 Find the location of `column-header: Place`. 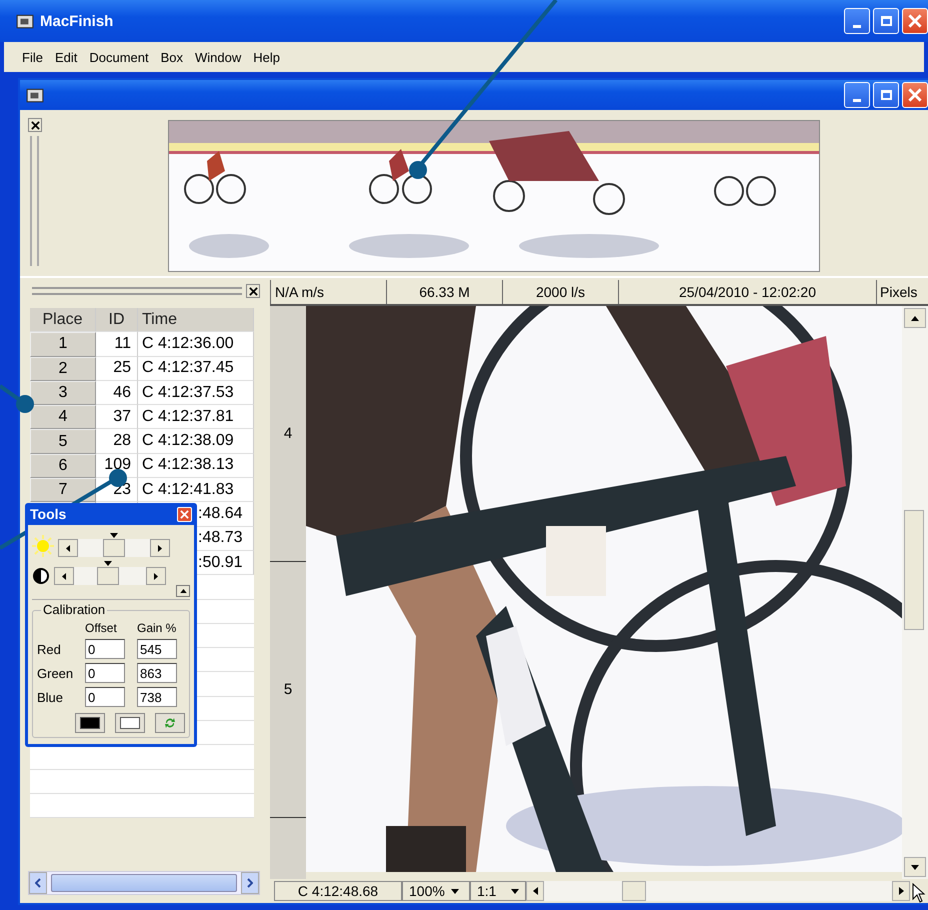

column-header: Place is located at coordinates (63, 320).